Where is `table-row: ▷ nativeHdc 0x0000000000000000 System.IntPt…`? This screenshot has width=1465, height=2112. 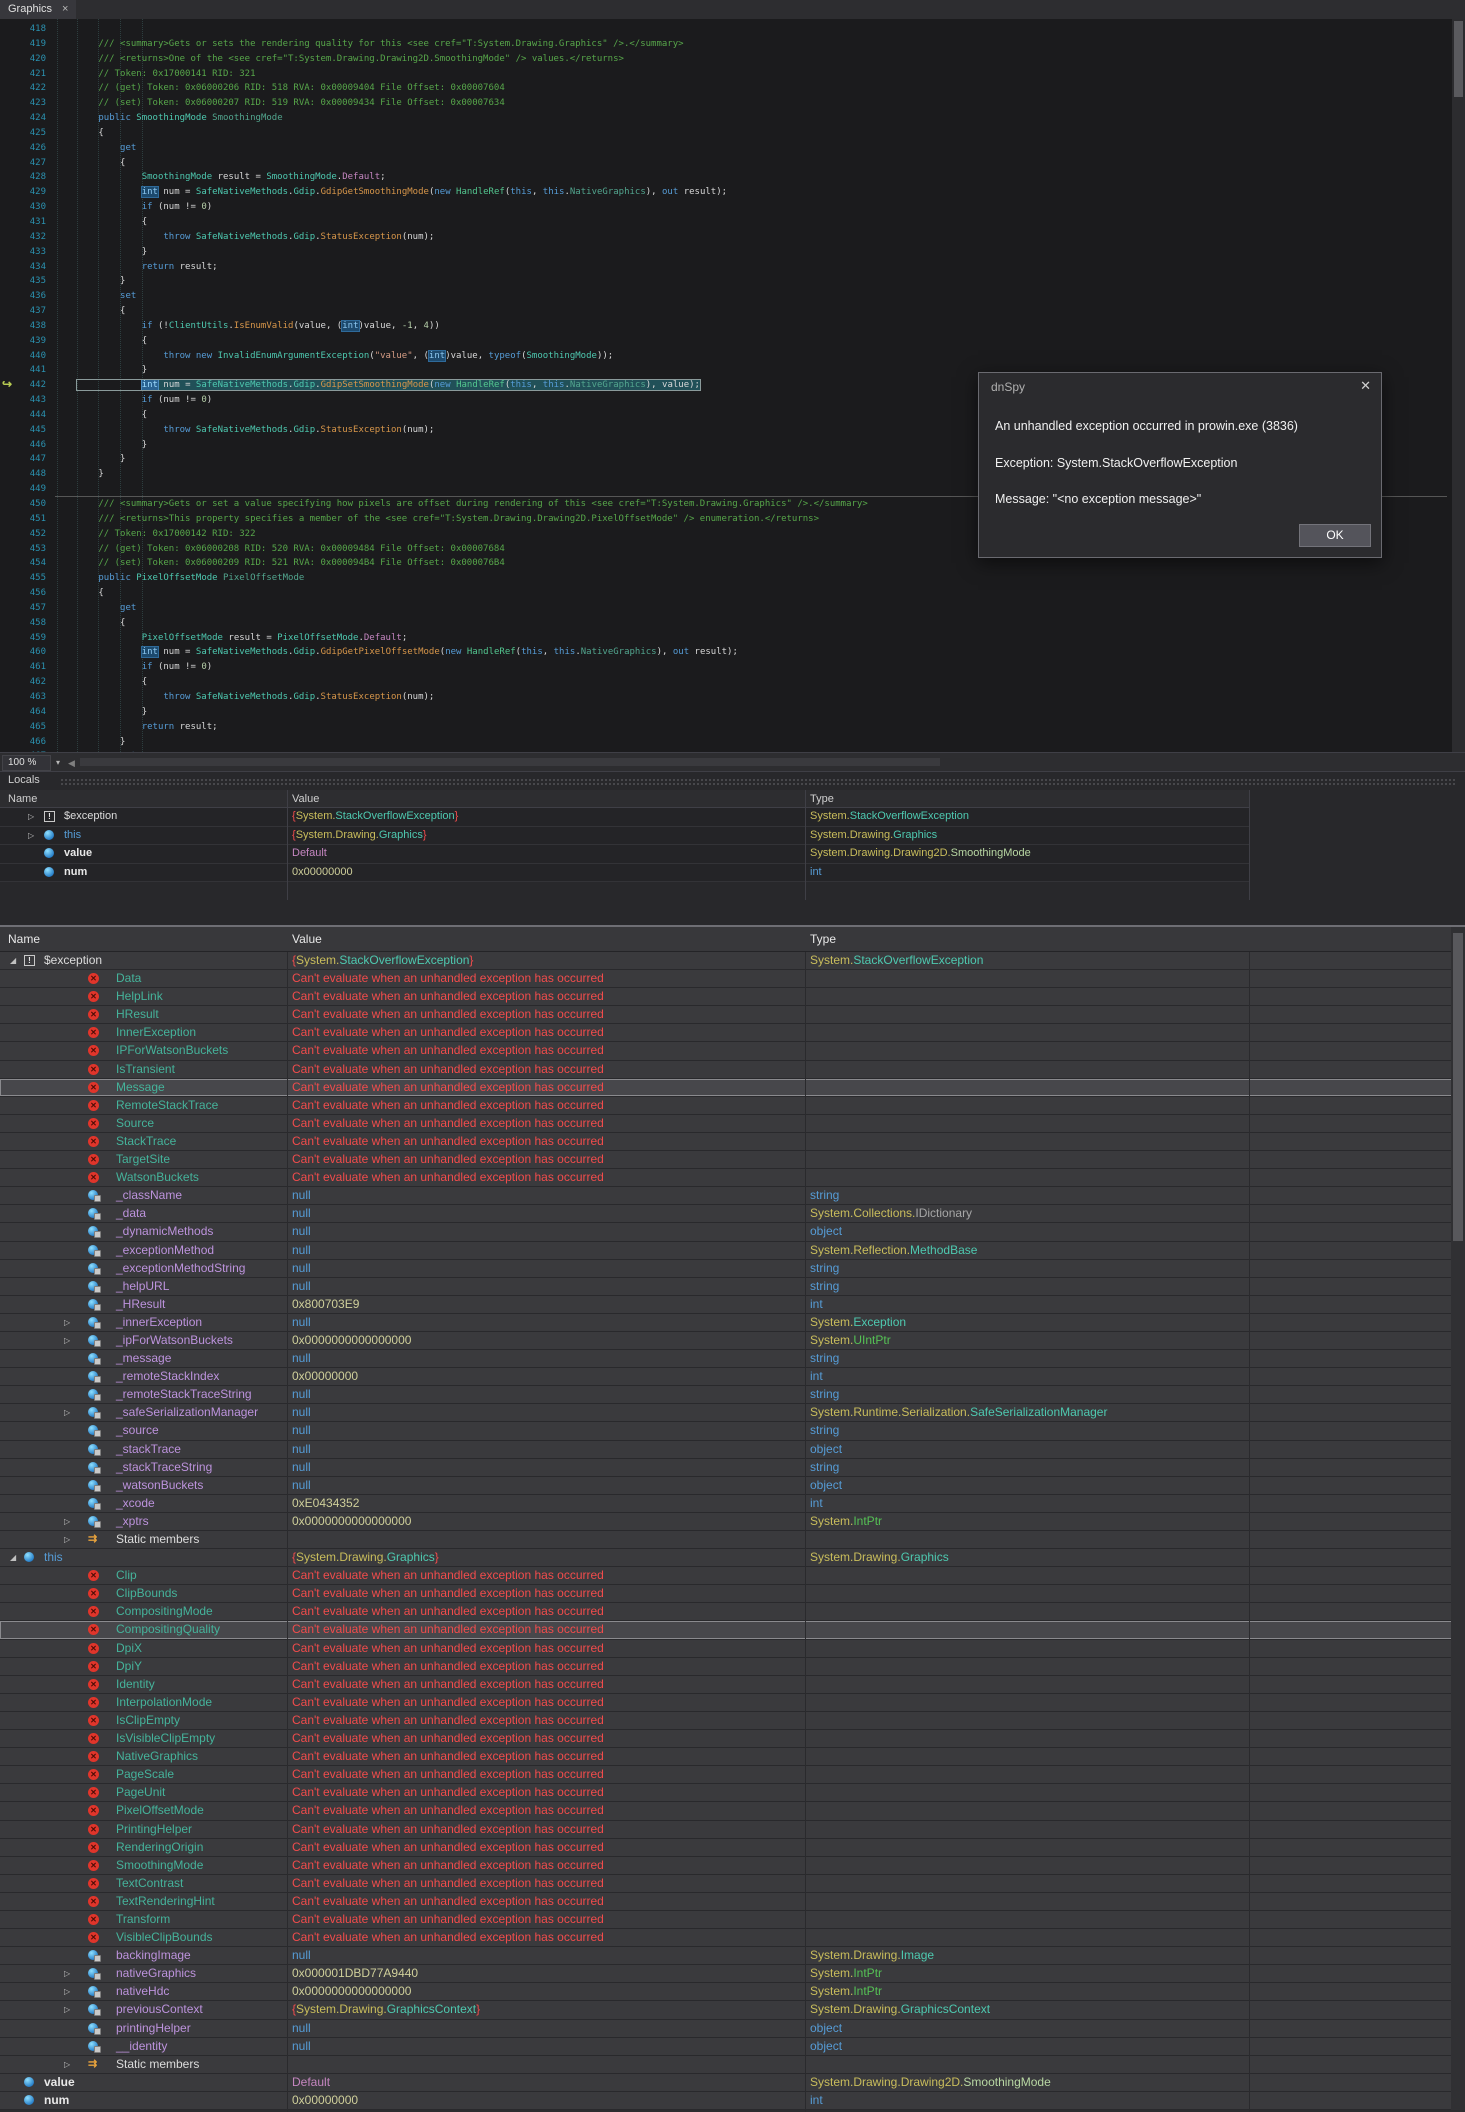
table-row: ▷ nativeHdc 0x0000000000000000 System.IntPt… is located at coordinates (732, 1992).